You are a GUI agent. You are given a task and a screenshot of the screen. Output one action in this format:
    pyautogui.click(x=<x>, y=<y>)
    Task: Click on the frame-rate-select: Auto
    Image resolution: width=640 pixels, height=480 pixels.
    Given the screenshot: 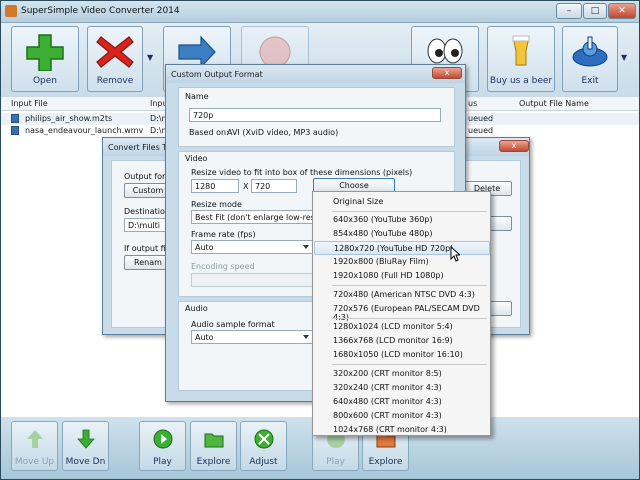 What is the action you would take?
    pyautogui.click(x=252, y=247)
    